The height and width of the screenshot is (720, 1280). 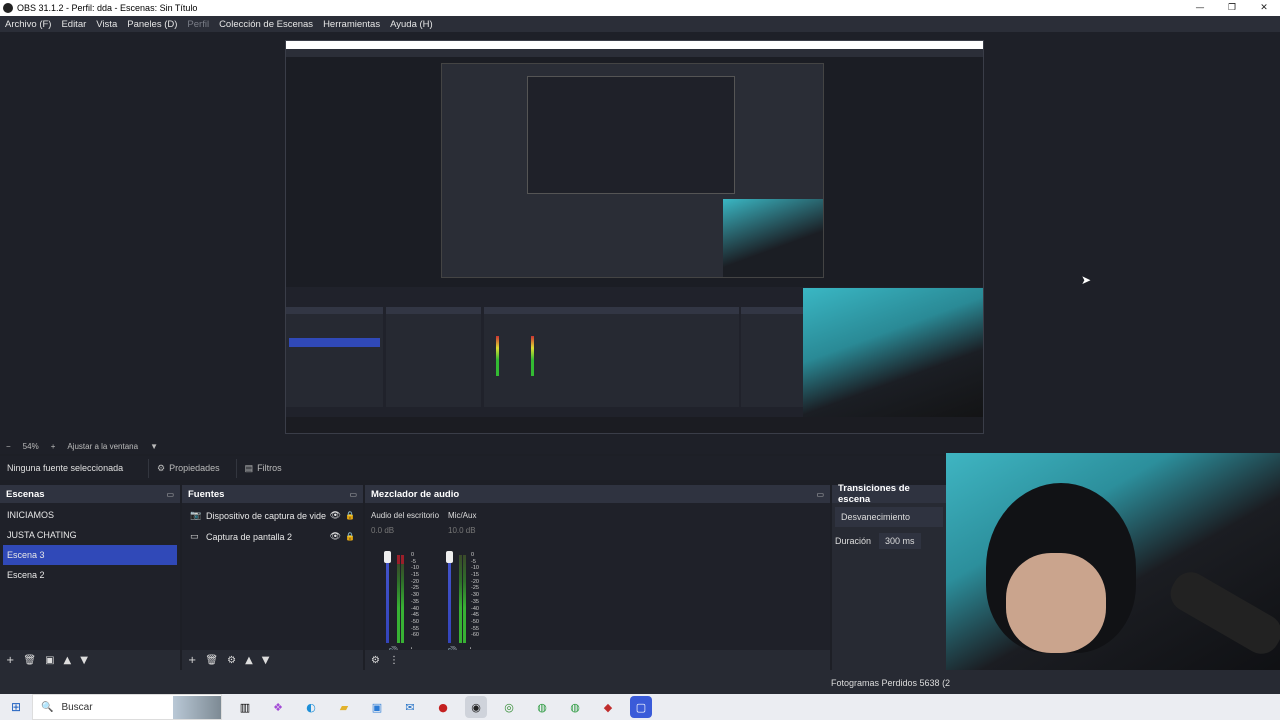 What do you see at coordinates (206, 494) in the screenshot?
I see `sources-title: Fuentes` at bounding box center [206, 494].